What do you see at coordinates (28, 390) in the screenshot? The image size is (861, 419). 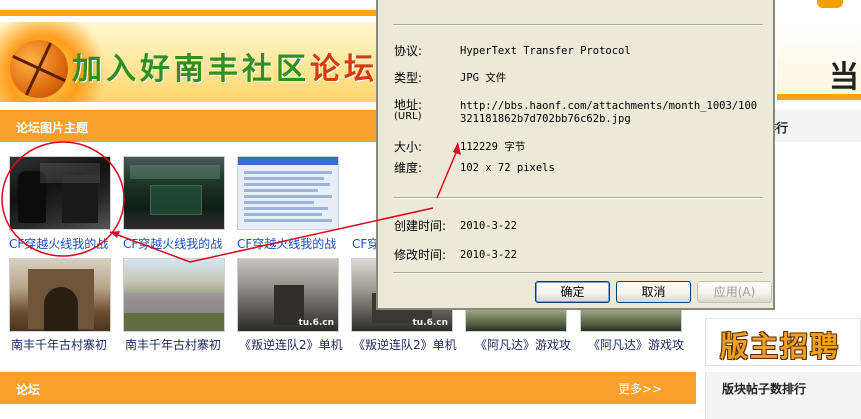 I see `forum-section-title: 论坛` at bounding box center [28, 390].